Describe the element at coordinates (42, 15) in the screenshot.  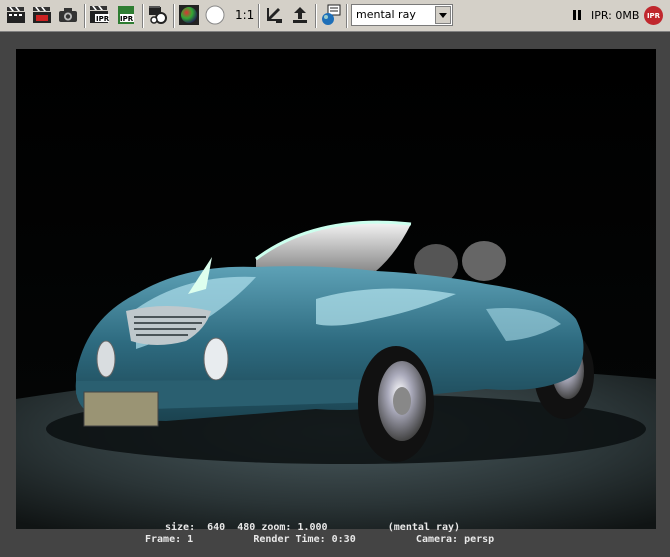
I see `render-region-icon` at that location.